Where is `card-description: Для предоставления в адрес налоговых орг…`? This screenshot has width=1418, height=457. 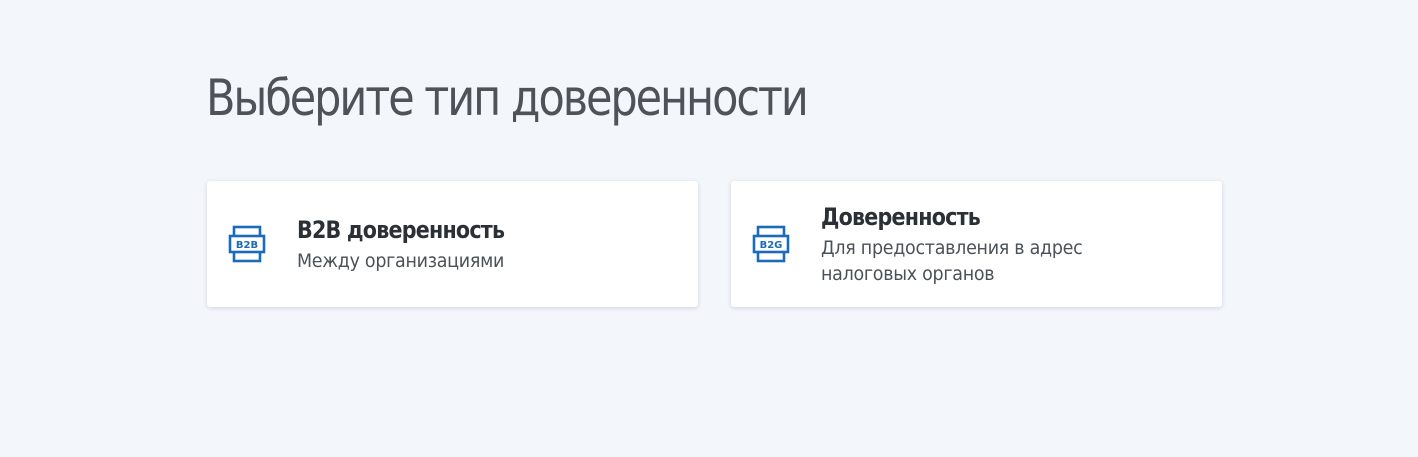
card-description: Для предоставления в адрес налоговых орг… is located at coordinates (952, 261).